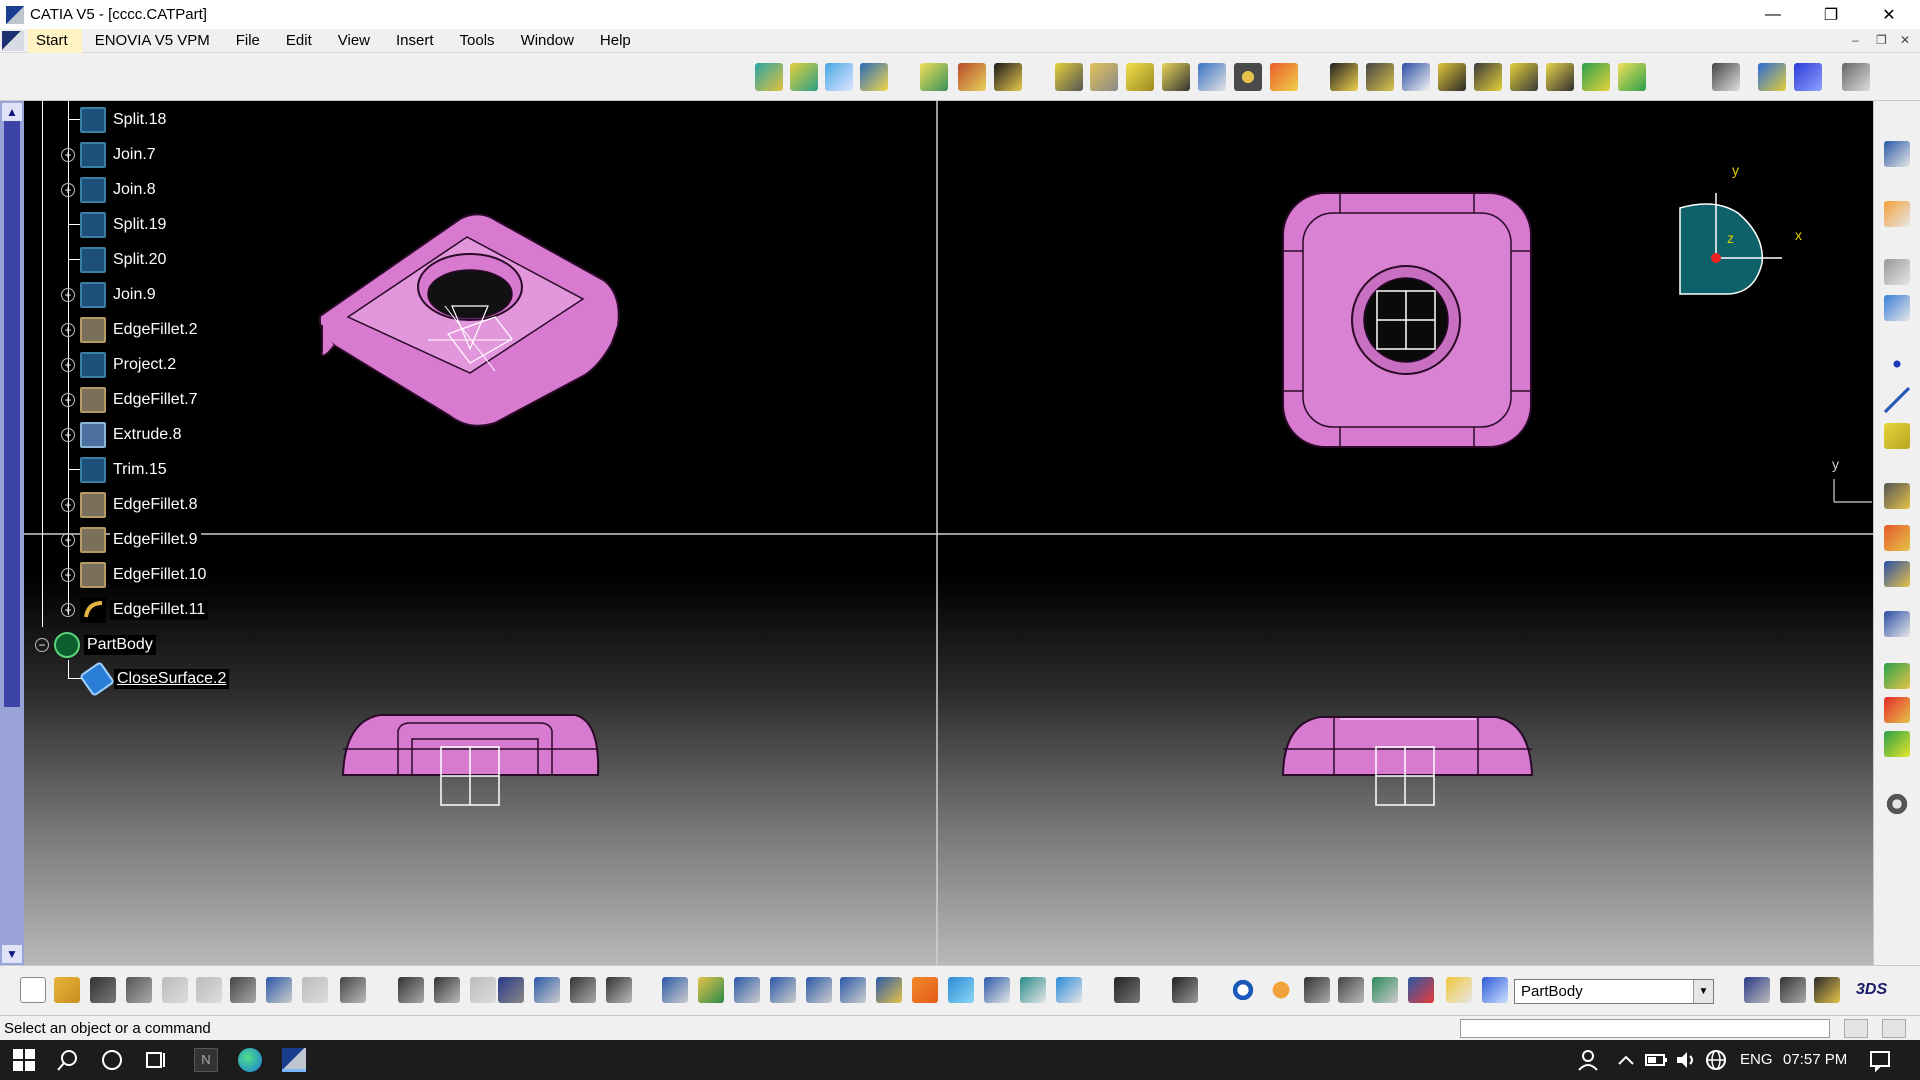  I want to click on work-on-support-icon, so click(1385, 990).